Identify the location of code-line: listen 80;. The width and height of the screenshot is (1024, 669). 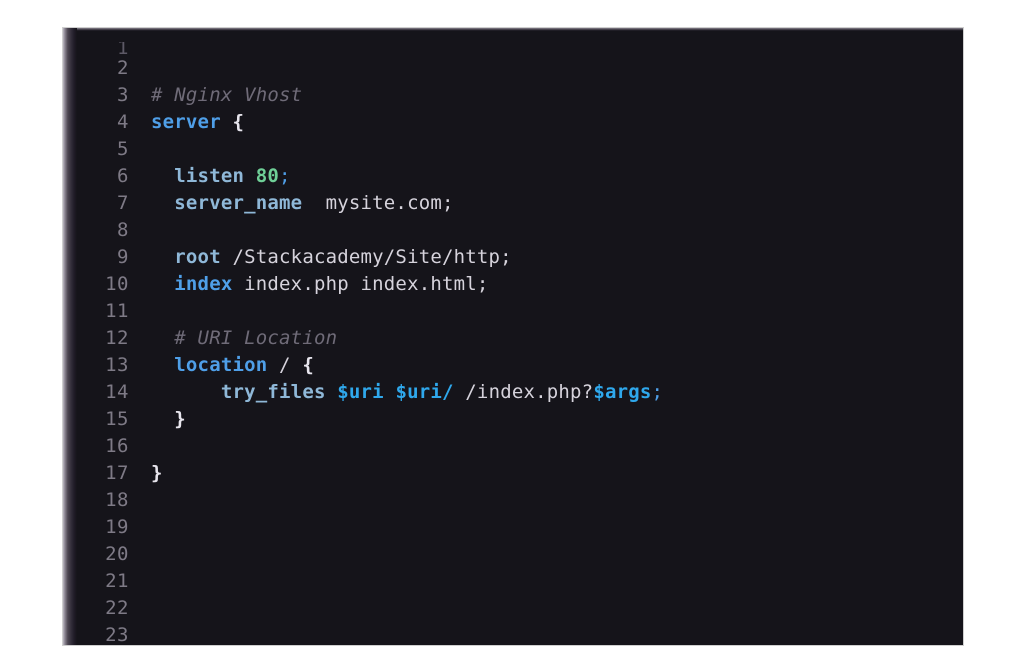
(557, 176).